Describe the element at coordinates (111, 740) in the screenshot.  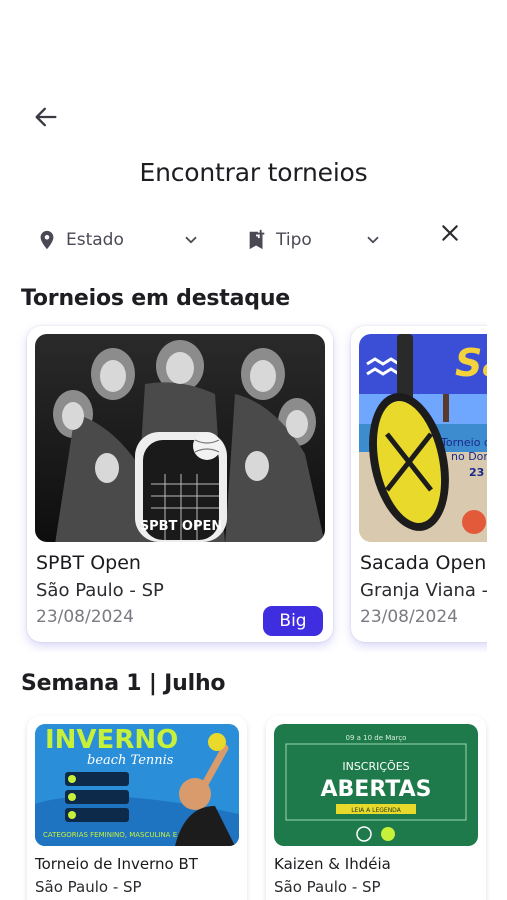
I see `image-title: INVERNO` at that location.